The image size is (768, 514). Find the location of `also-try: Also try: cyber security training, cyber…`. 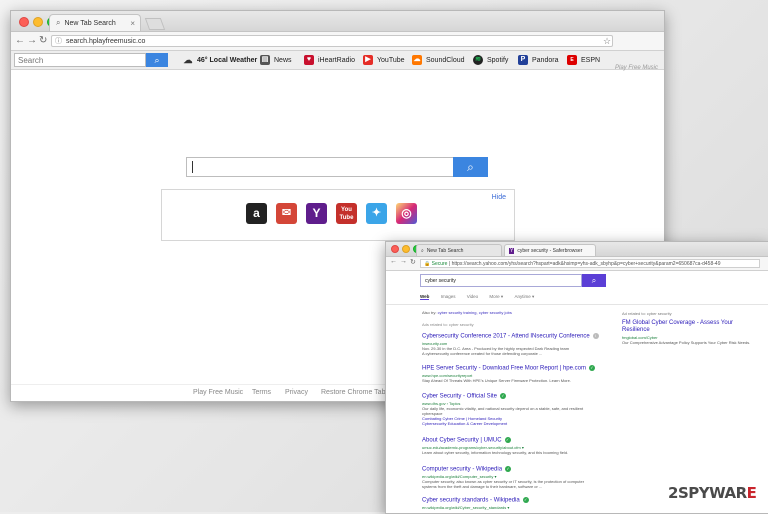

also-try: Also try: cyber security training, cyber… is located at coordinates (467, 312).